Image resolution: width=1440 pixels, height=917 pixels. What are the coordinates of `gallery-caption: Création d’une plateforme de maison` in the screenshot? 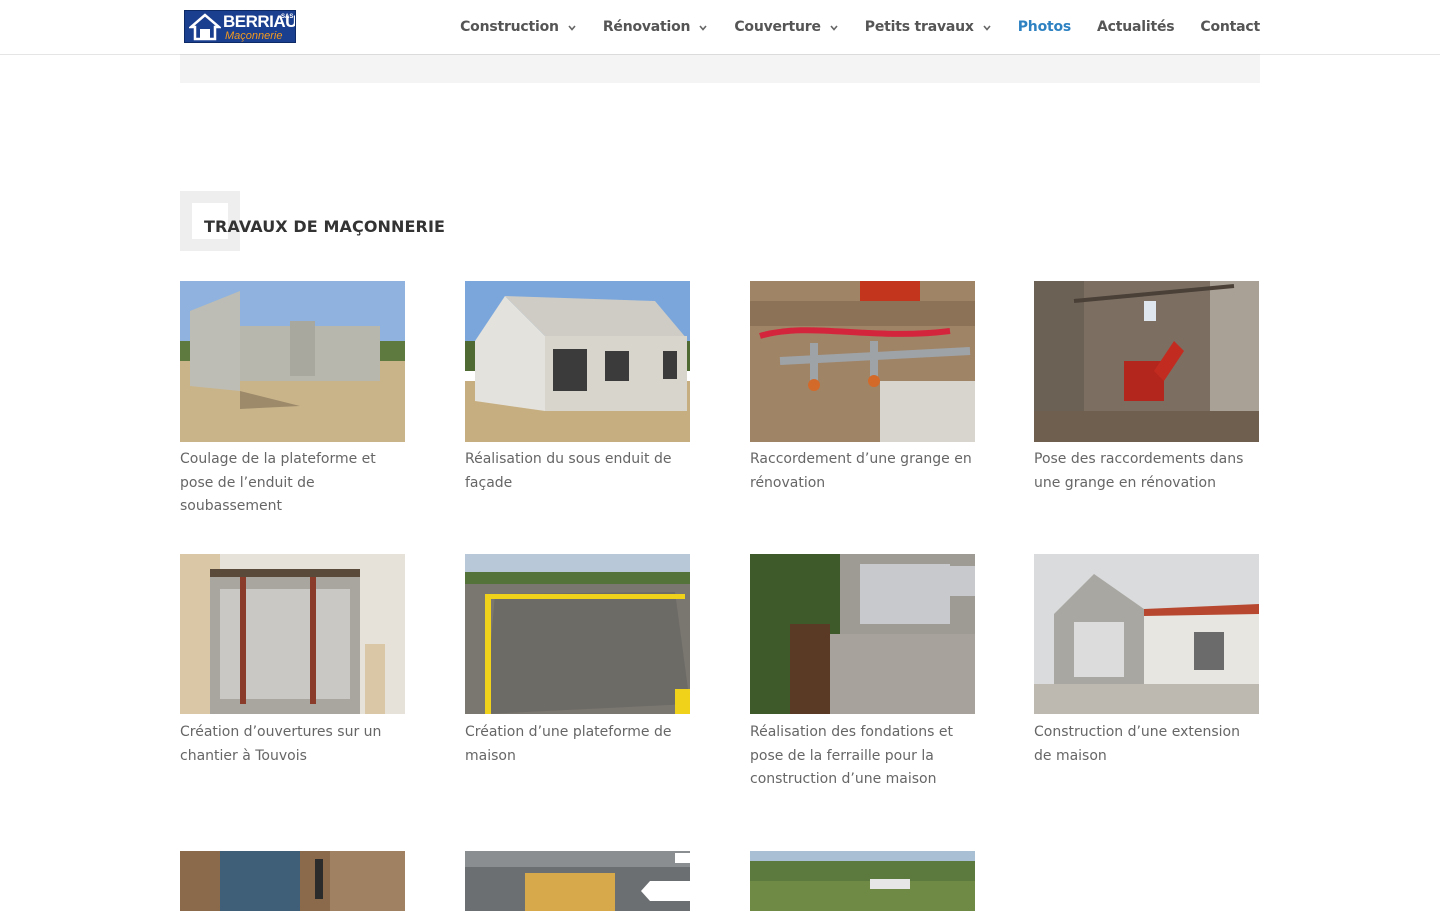 It's located at (568, 744).